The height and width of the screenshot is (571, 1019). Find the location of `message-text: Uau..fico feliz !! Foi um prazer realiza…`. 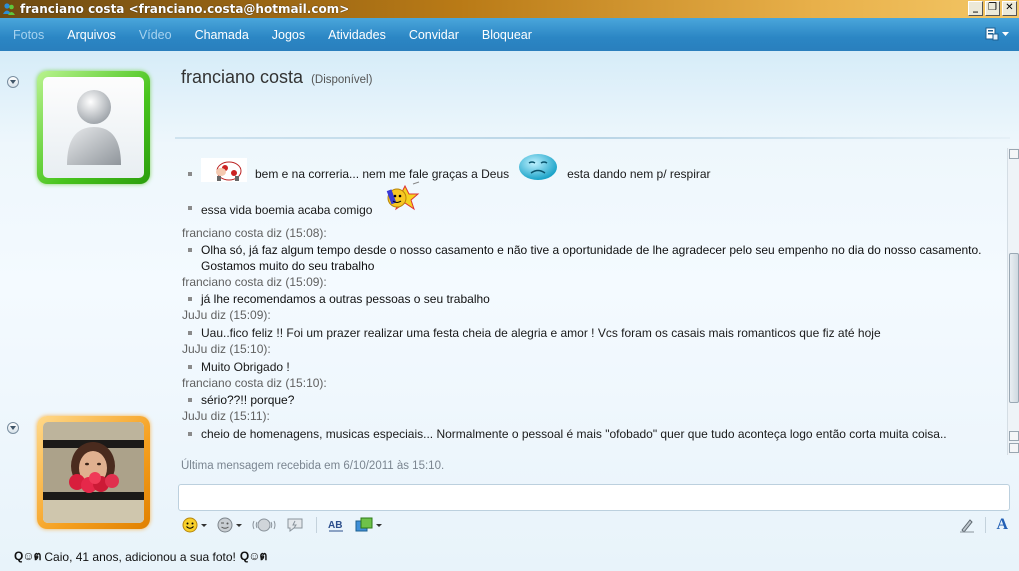

message-text: Uau..fico feliz !! Foi um prazer realiza… is located at coordinates (541, 333).